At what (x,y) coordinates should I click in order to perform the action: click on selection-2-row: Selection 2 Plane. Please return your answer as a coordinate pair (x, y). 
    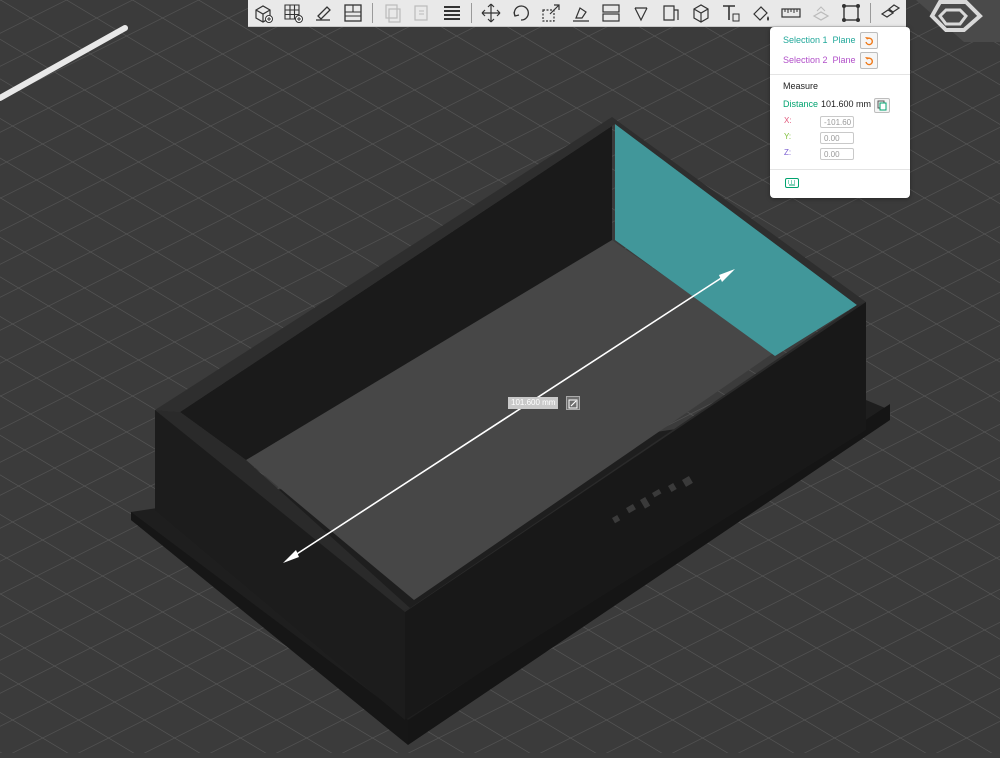
    Looking at the image, I should click on (819, 60).